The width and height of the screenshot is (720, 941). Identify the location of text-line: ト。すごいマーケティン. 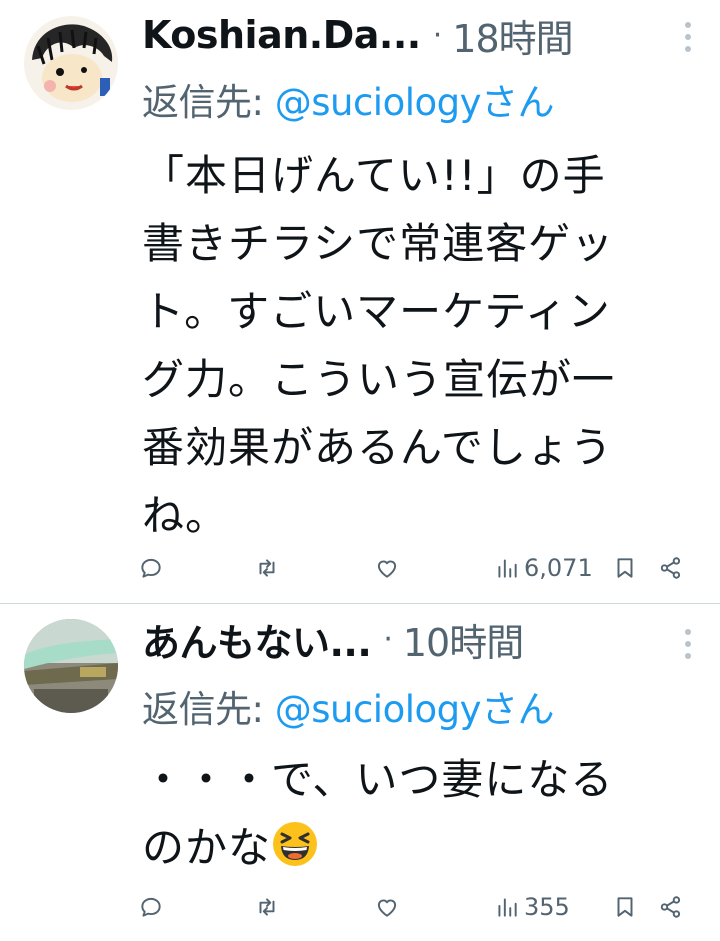
(376, 311).